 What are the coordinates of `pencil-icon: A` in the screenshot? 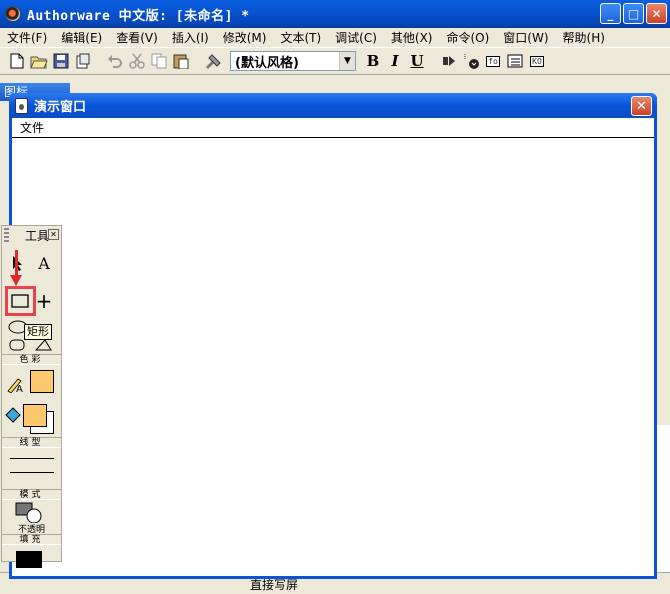 It's located at (16, 384).